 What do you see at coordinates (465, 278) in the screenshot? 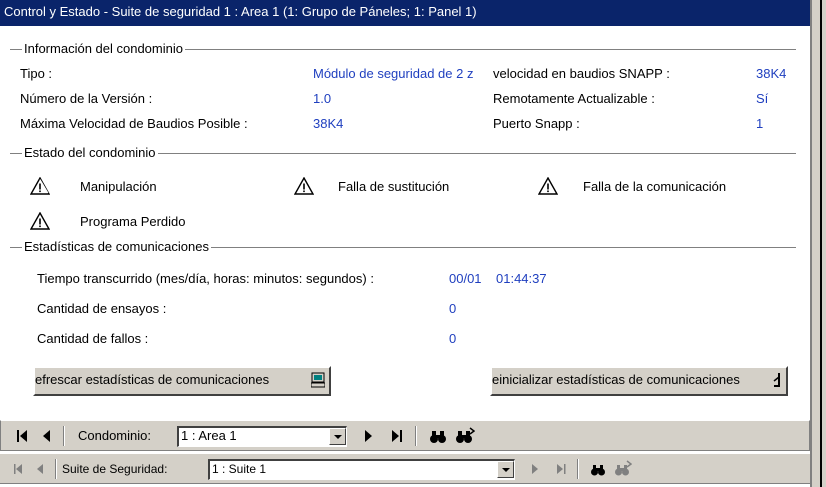
I see `elapsed-date: 00/01` at bounding box center [465, 278].